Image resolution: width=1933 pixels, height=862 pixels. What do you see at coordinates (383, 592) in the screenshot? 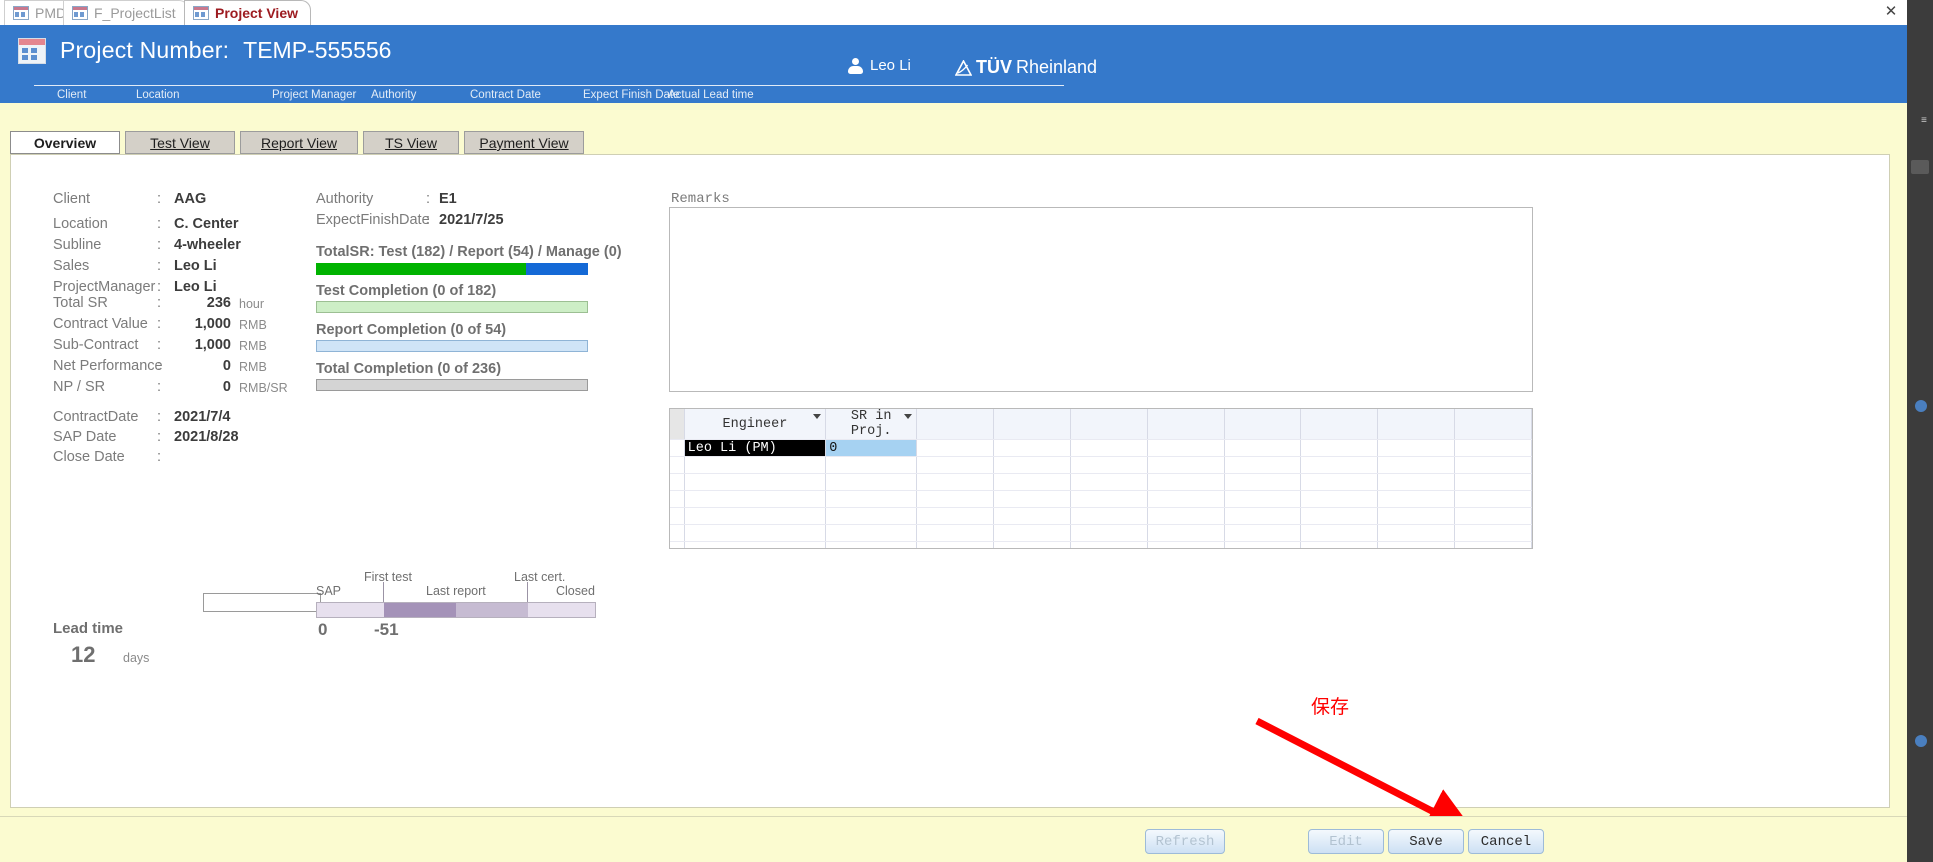
I see `timeline-tick-first-test` at bounding box center [383, 592].